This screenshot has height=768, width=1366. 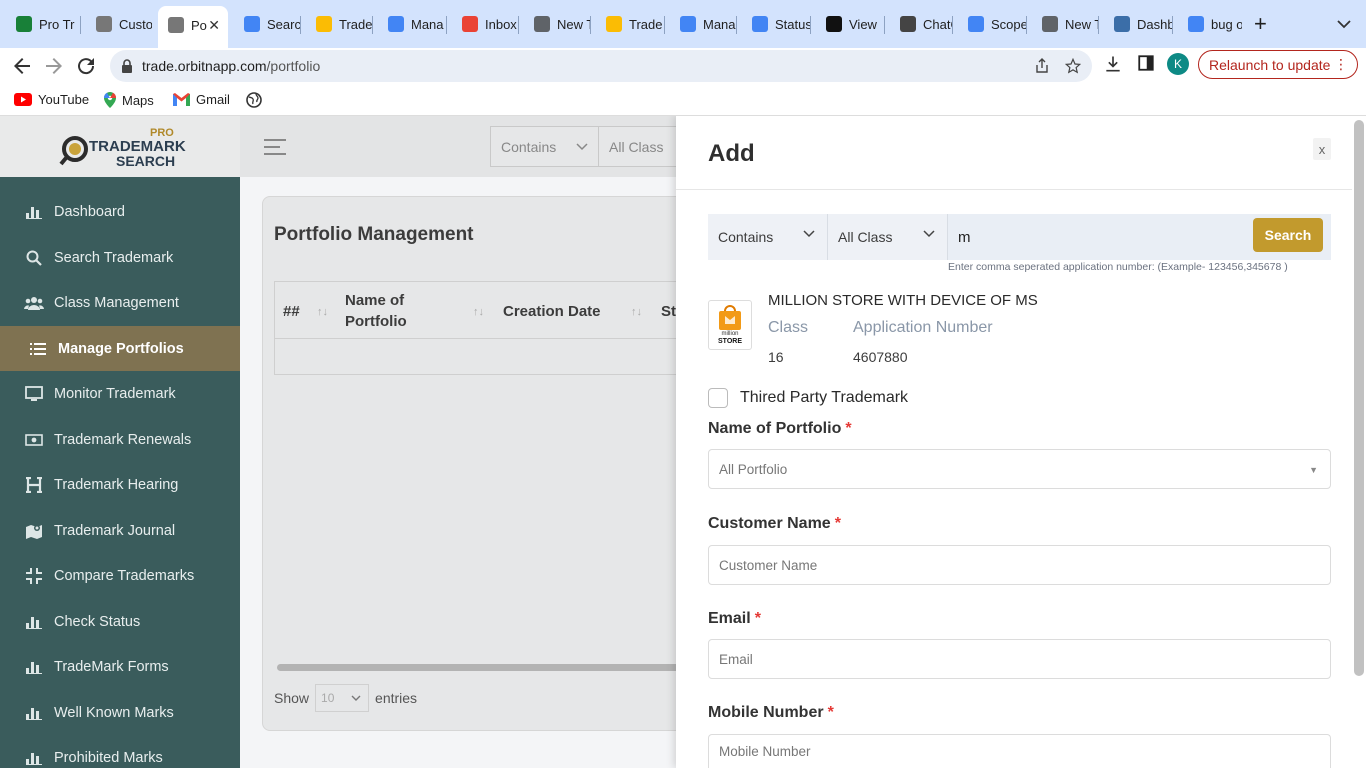 What do you see at coordinates (89, 211) in the screenshot?
I see `sidebar-item-label: Dashboard` at bounding box center [89, 211].